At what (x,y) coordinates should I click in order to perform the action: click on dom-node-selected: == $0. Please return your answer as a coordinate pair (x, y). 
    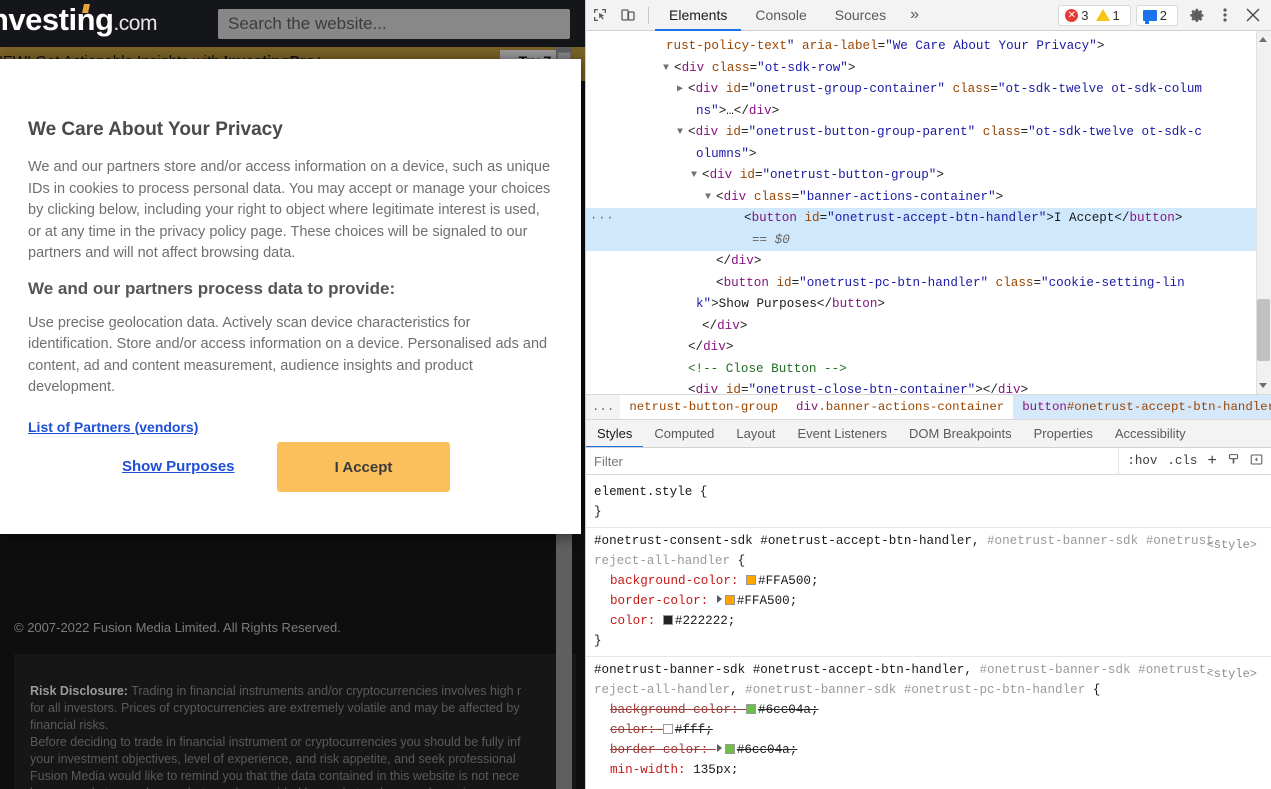
    Looking at the image, I should click on (928, 240).